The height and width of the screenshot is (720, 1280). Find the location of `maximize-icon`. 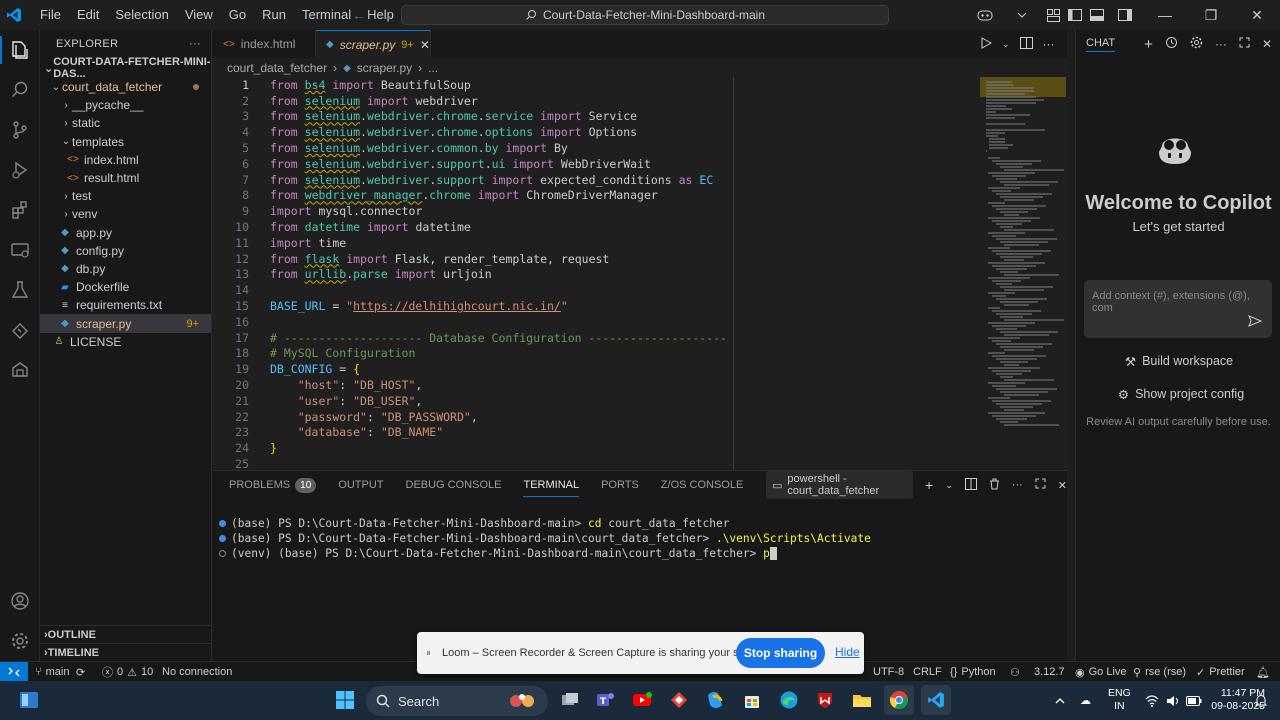

maximize-icon is located at coordinates (1244, 44).